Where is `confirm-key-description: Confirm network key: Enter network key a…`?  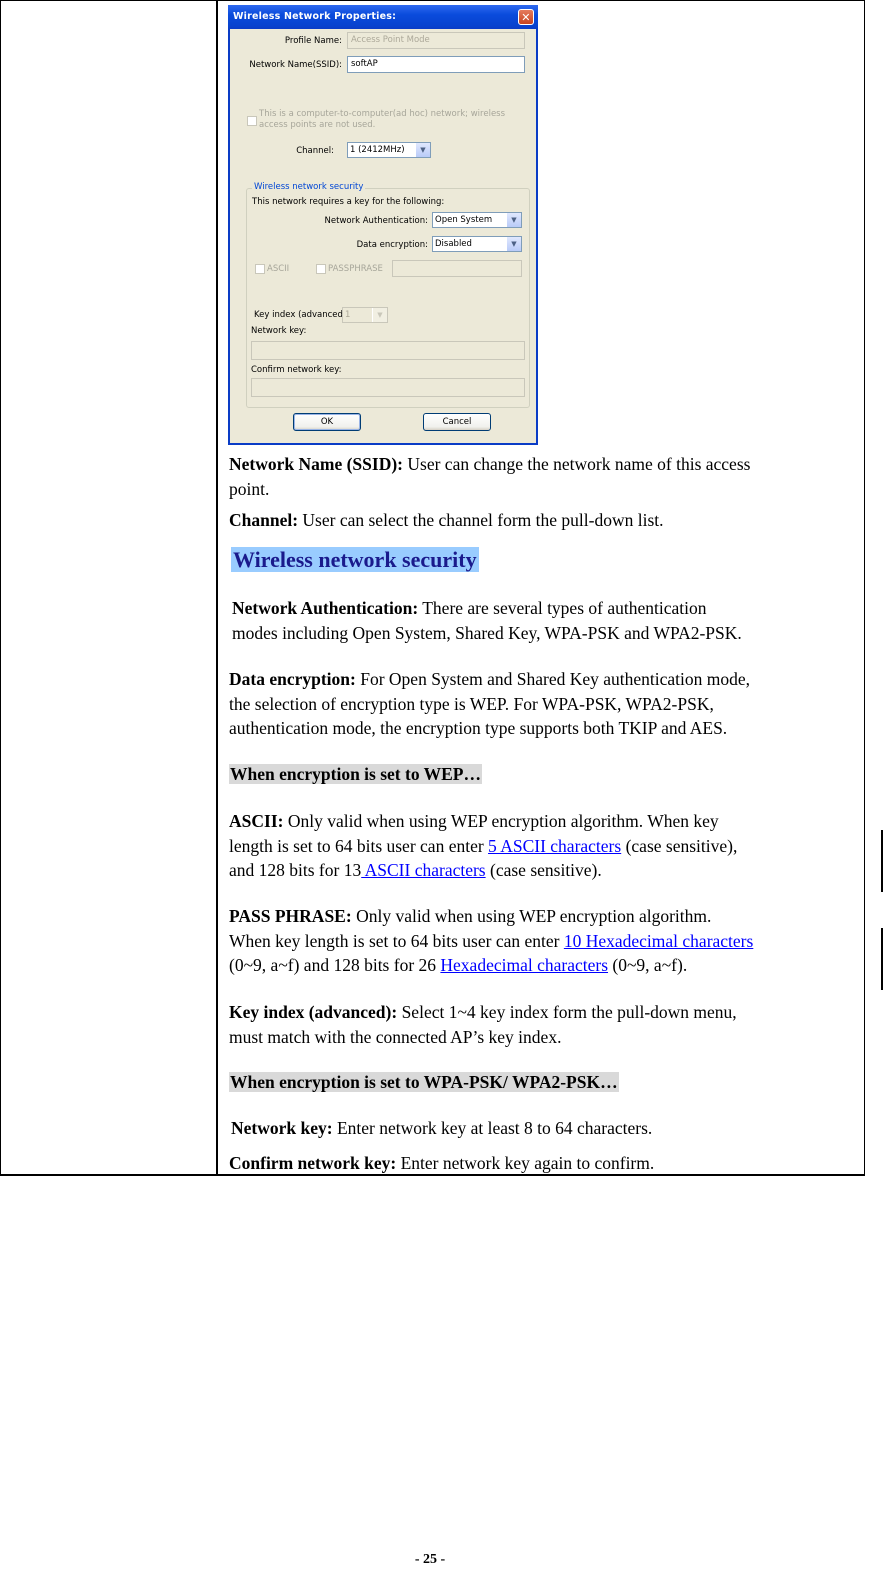 confirm-key-description: Confirm network key: Enter network key a… is located at coordinates (441, 1163).